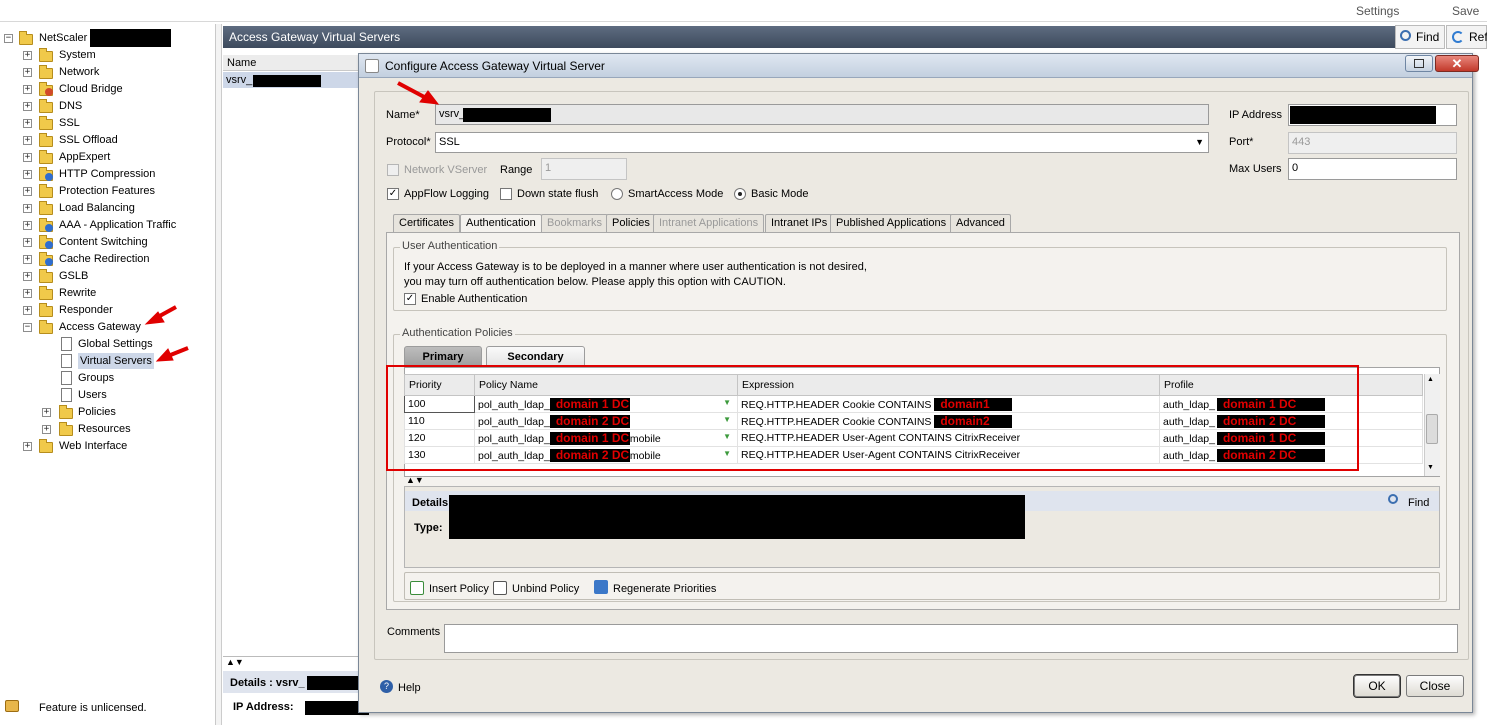 The image size is (1487, 725). I want to click on arrow-to-access-gateway, so click(160, 315).